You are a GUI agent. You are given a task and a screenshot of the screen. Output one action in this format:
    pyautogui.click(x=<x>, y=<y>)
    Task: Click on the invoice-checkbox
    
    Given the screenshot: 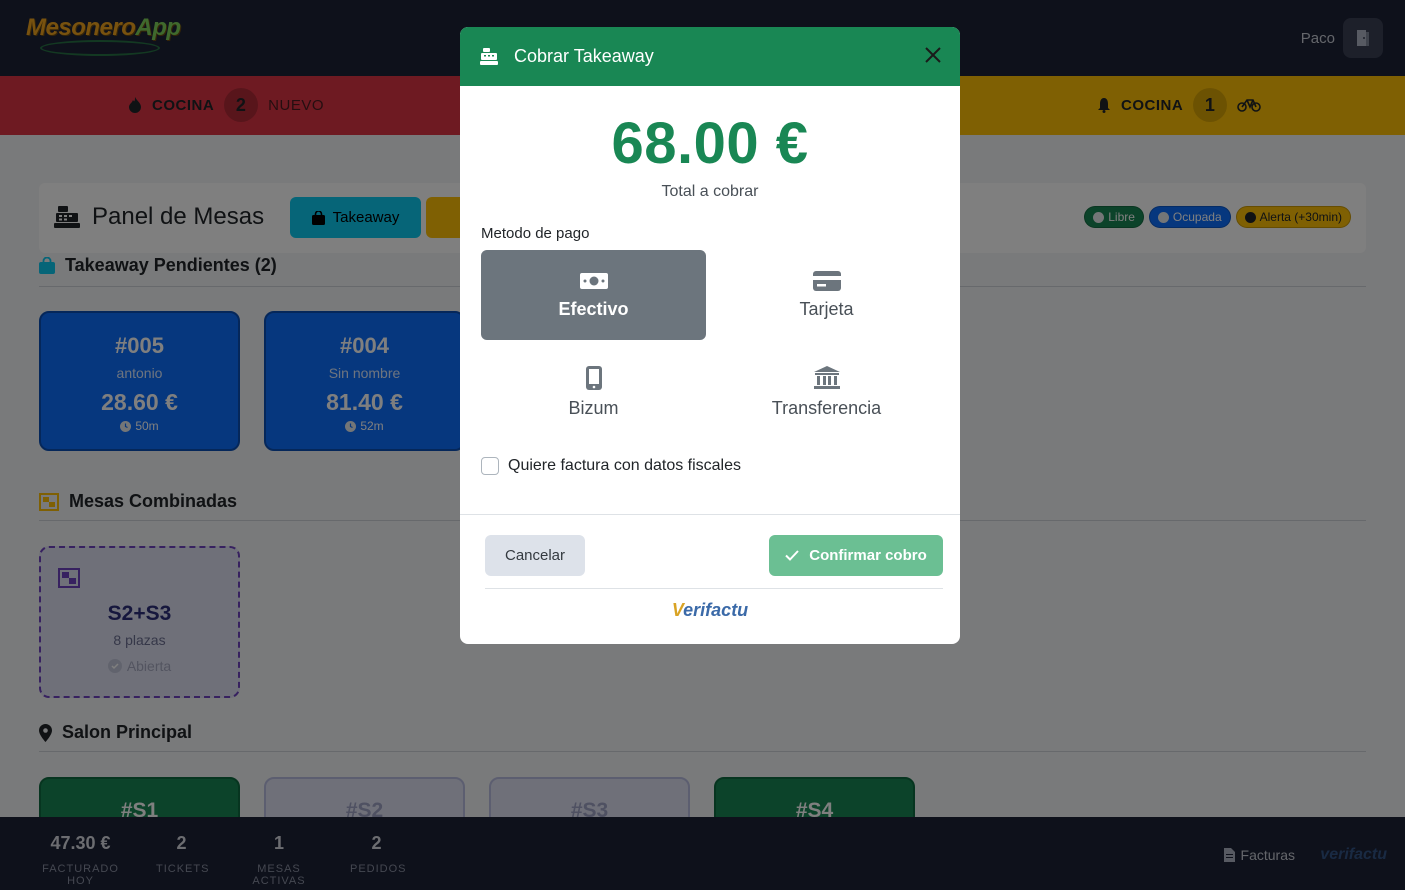 What is the action you would take?
    pyautogui.click(x=490, y=466)
    